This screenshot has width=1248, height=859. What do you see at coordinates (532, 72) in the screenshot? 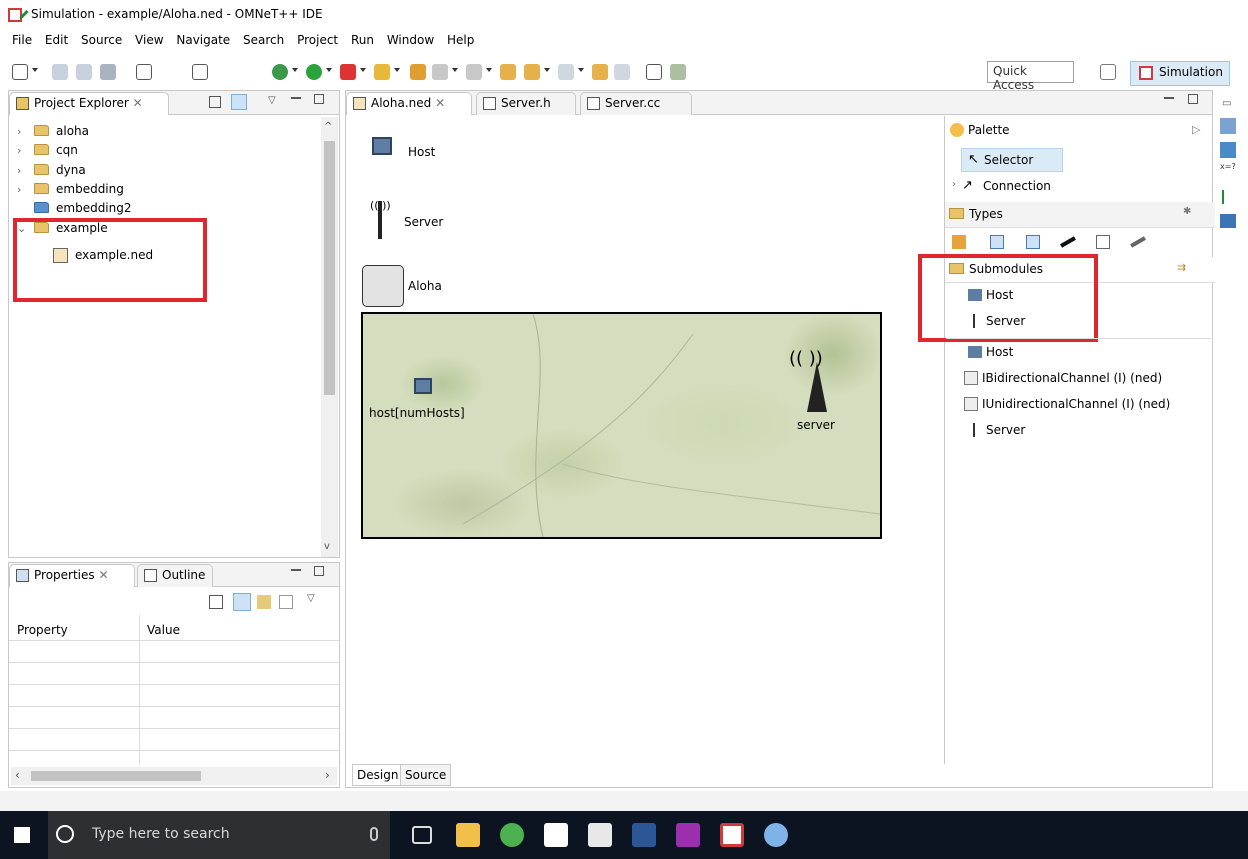
I see `back-icon` at bounding box center [532, 72].